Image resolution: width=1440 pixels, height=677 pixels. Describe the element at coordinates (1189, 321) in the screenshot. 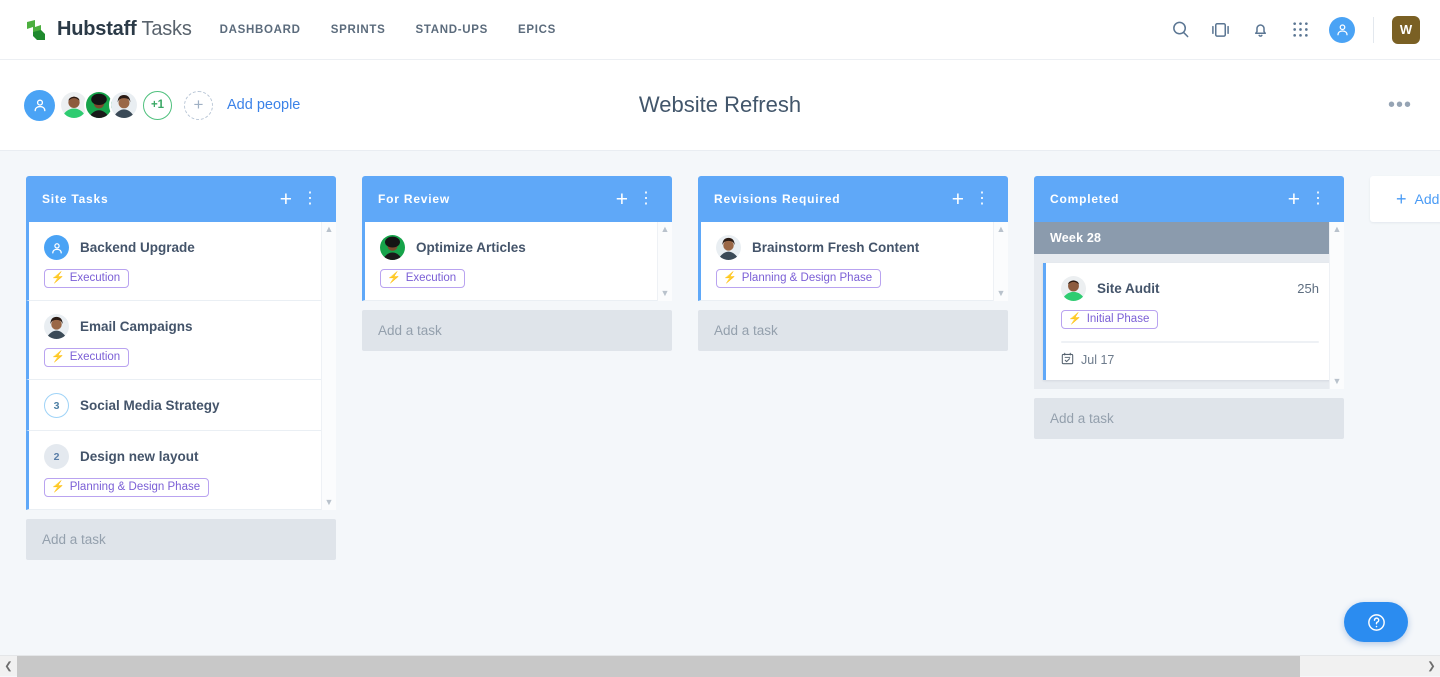

I see `task-card: Site Audit 25h ⚡ Initial Phase` at that location.